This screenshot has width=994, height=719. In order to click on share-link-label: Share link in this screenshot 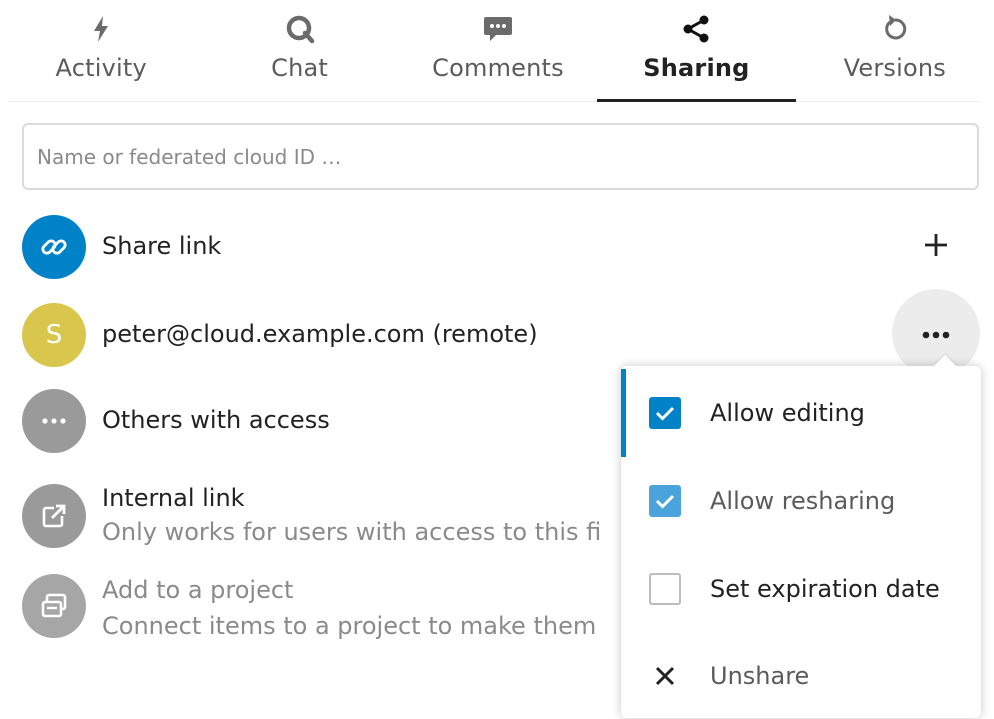, I will do `click(162, 246)`.